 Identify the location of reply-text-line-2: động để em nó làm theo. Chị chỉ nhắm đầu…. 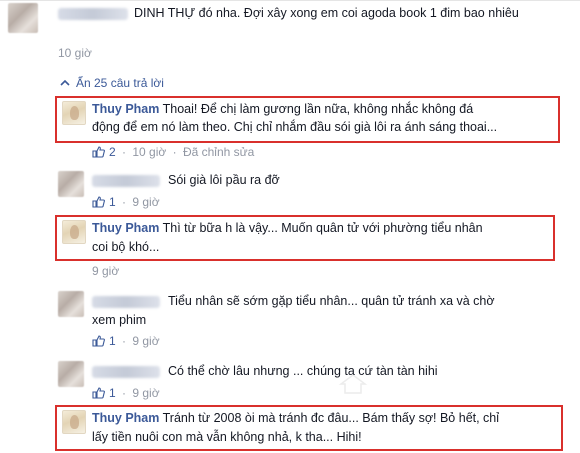
(295, 127).